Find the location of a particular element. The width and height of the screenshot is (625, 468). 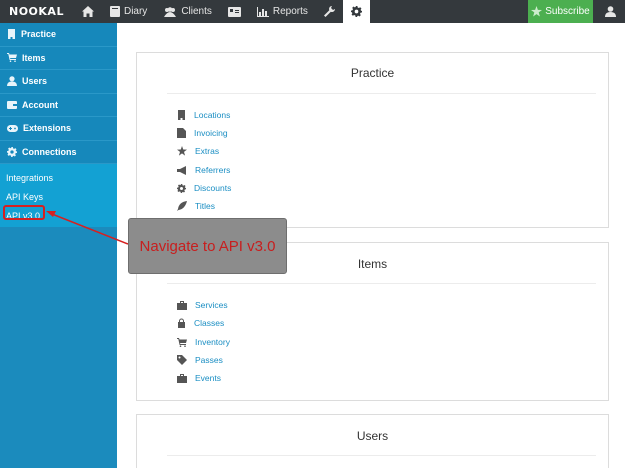

annotation-callout: Navigate to API v3.0 is located at coordinates (207, 246).